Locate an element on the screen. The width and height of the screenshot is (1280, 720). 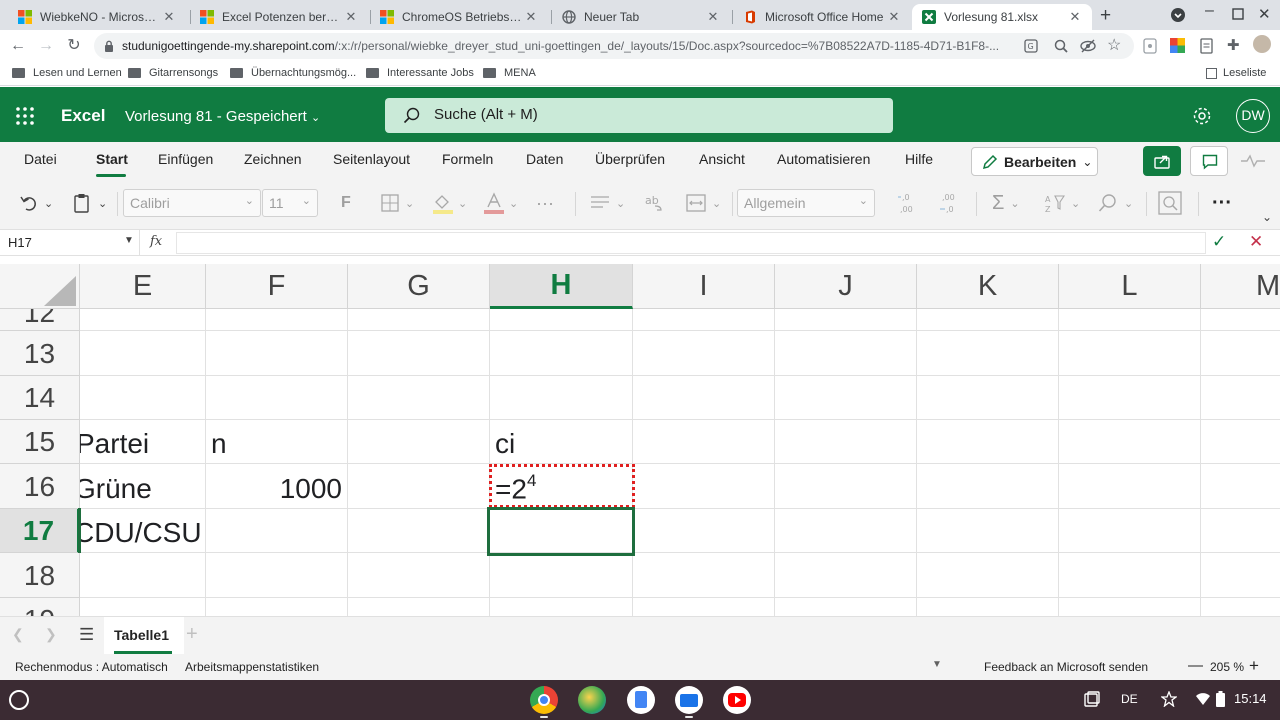
row-header-12: 12 is located at coordinates (40, 320).